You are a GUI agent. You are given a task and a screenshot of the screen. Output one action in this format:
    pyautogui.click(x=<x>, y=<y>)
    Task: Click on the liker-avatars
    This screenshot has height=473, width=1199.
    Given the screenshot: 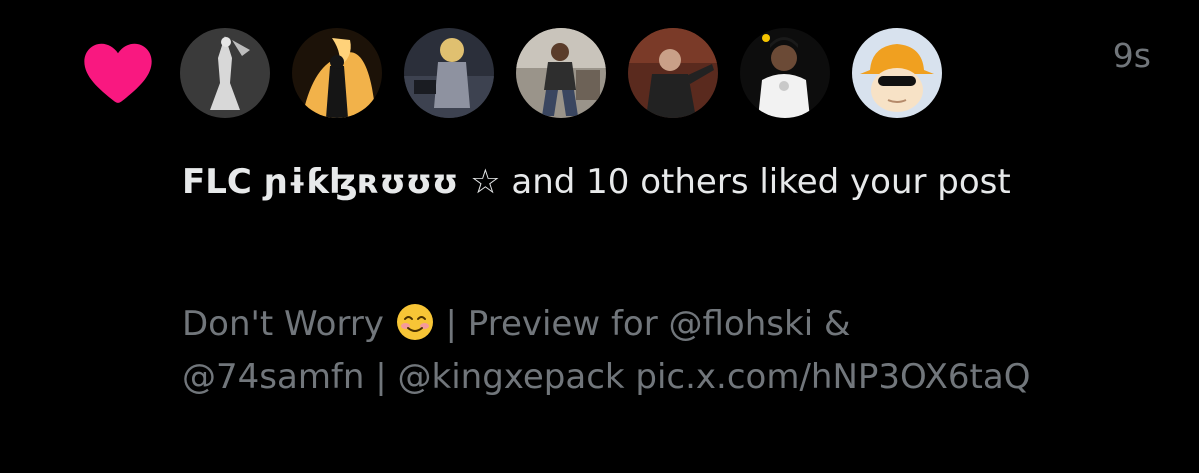 What is the action you would take?
    pyautogui.click(x=561, y=73)
    